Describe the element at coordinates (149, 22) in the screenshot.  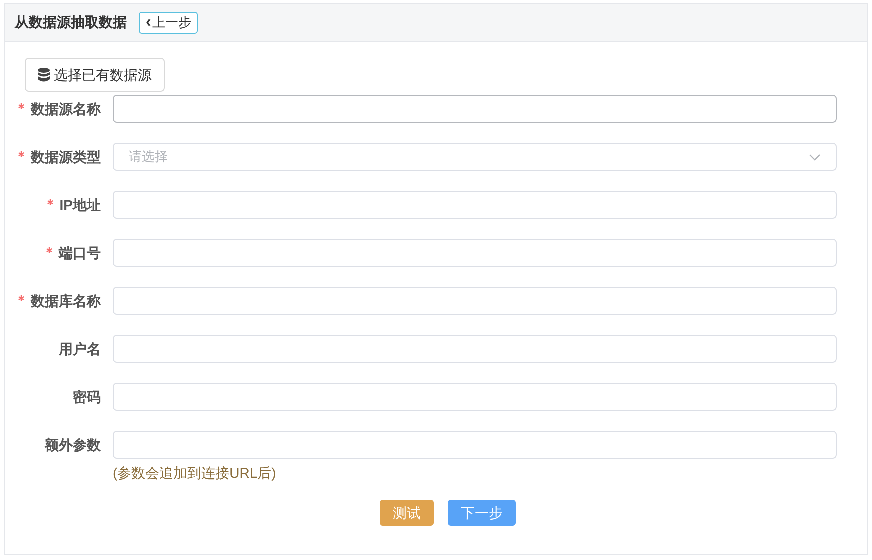
I see `chevron-left-icon: ‹` at that location.